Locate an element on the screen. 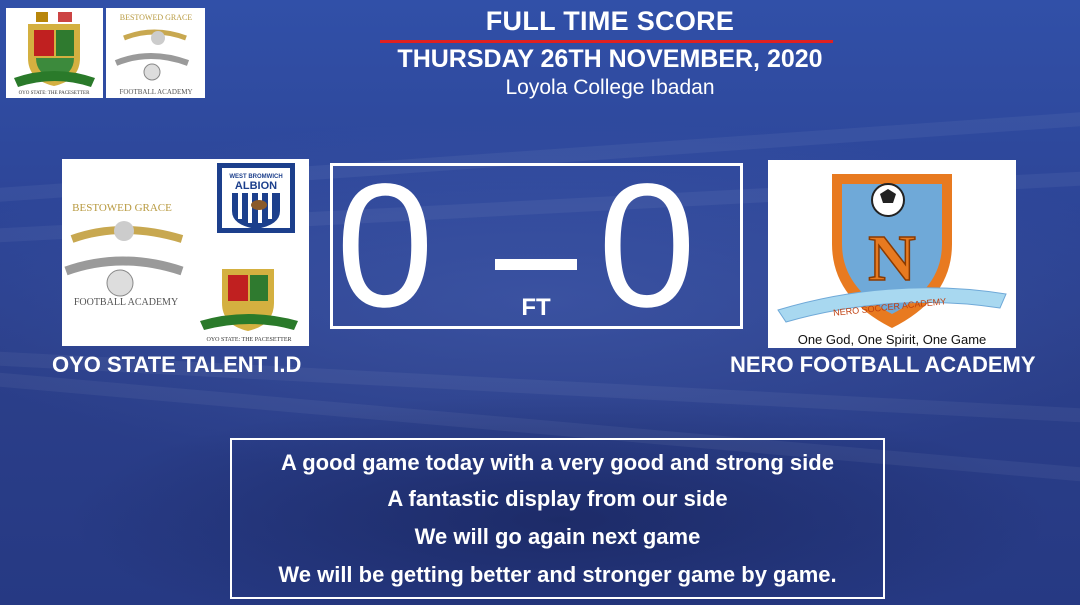 This screenshot has height=605, width=1080. oyo-state-crest-logo: OYO STATE: THE PACESETTER is located at coordinates (54, 53).